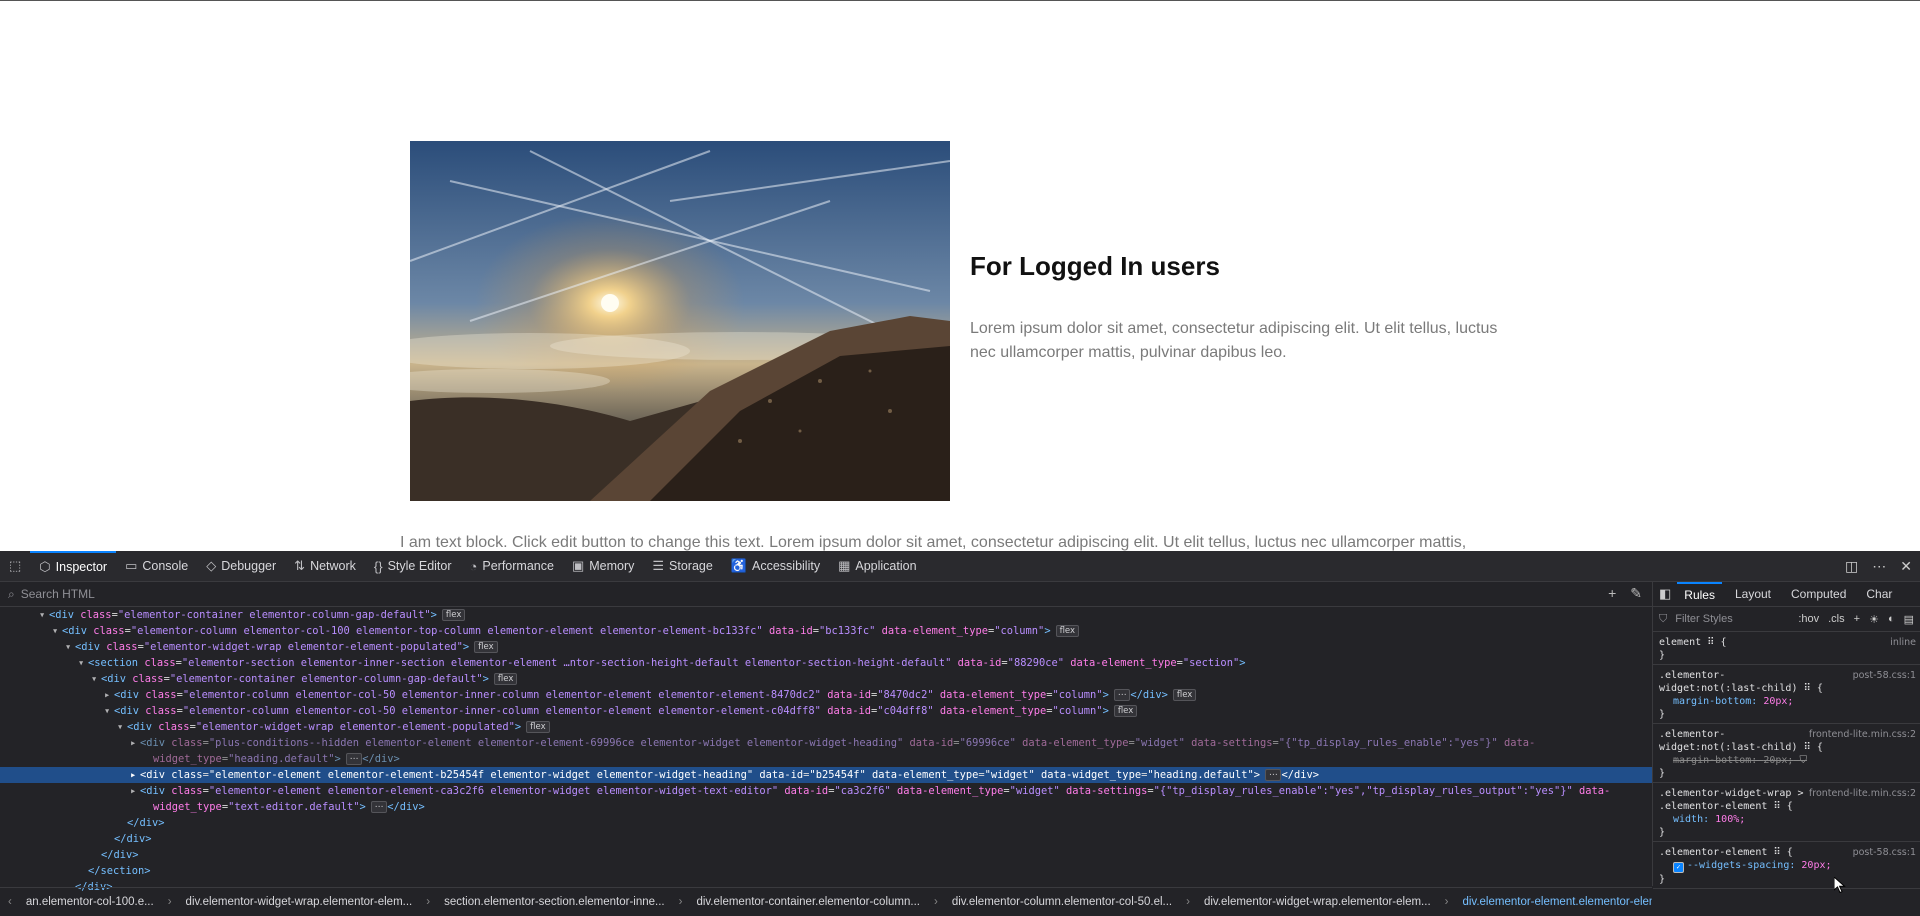 This screenshot has width=1920, height=916. Describe the element at coordinates (241, 566) in the screenshot. I see `tab-debugger: ◇ Debugger` at that location.